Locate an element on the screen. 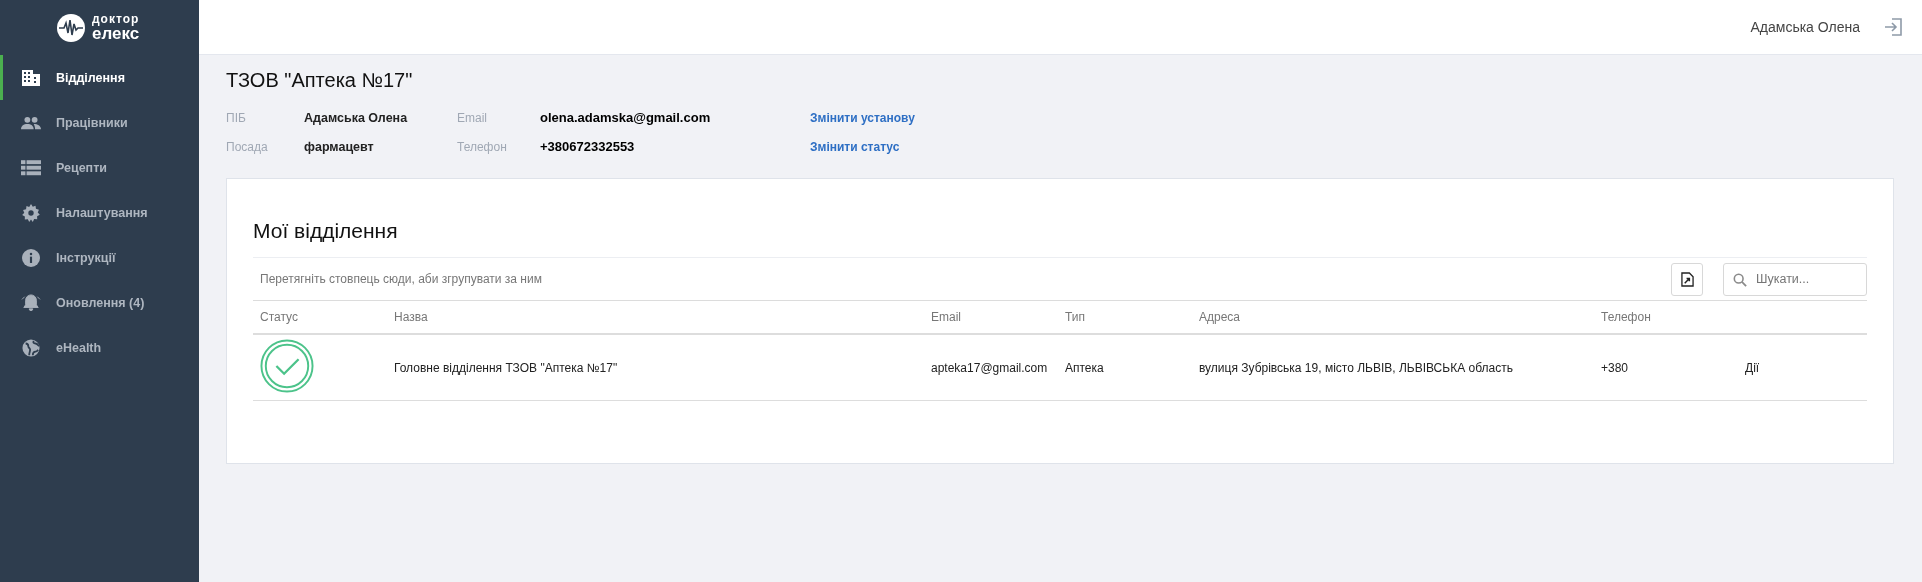  group-hint: Перетягніть стовпець сюди, аби згрупувати за ним is located at coordinates (401, 279).